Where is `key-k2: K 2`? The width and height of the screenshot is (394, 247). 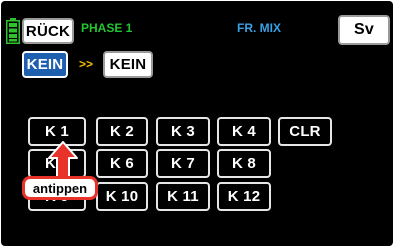 key-k2: K 2 is located at coordinates (122, 131).